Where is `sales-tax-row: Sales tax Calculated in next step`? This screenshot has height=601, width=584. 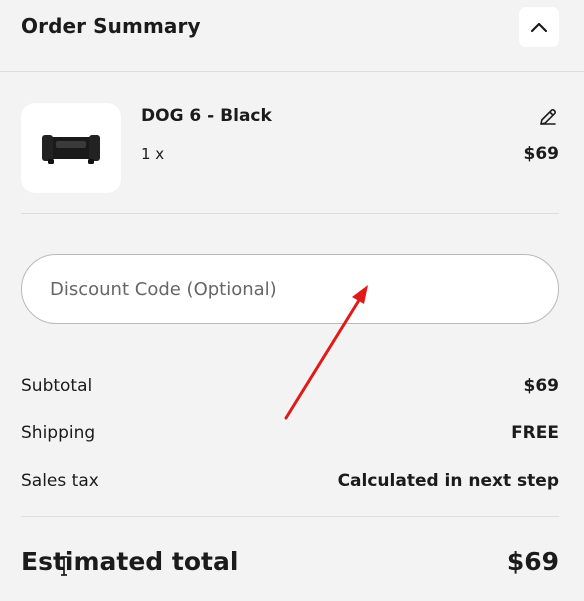
sales-tax-row: Sales tax Calculated in next step is located at coordinates (290, 483).